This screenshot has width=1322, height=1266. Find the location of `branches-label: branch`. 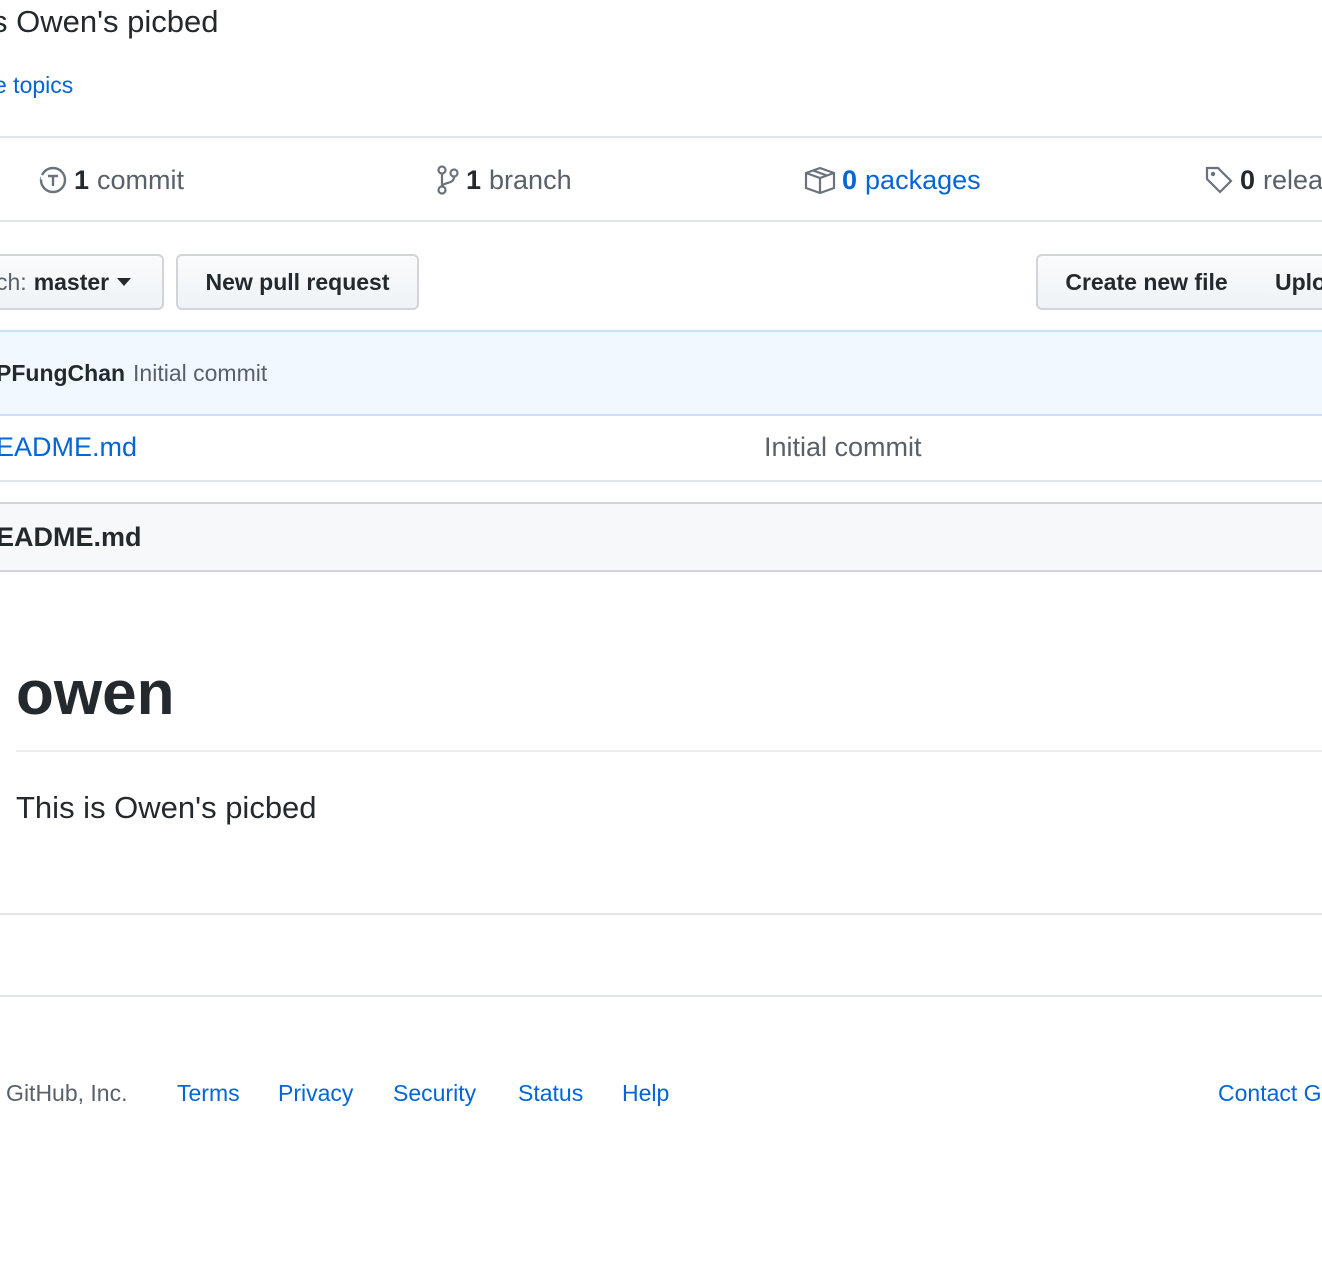

branches-label: branch is located at coordinates (530, 179).